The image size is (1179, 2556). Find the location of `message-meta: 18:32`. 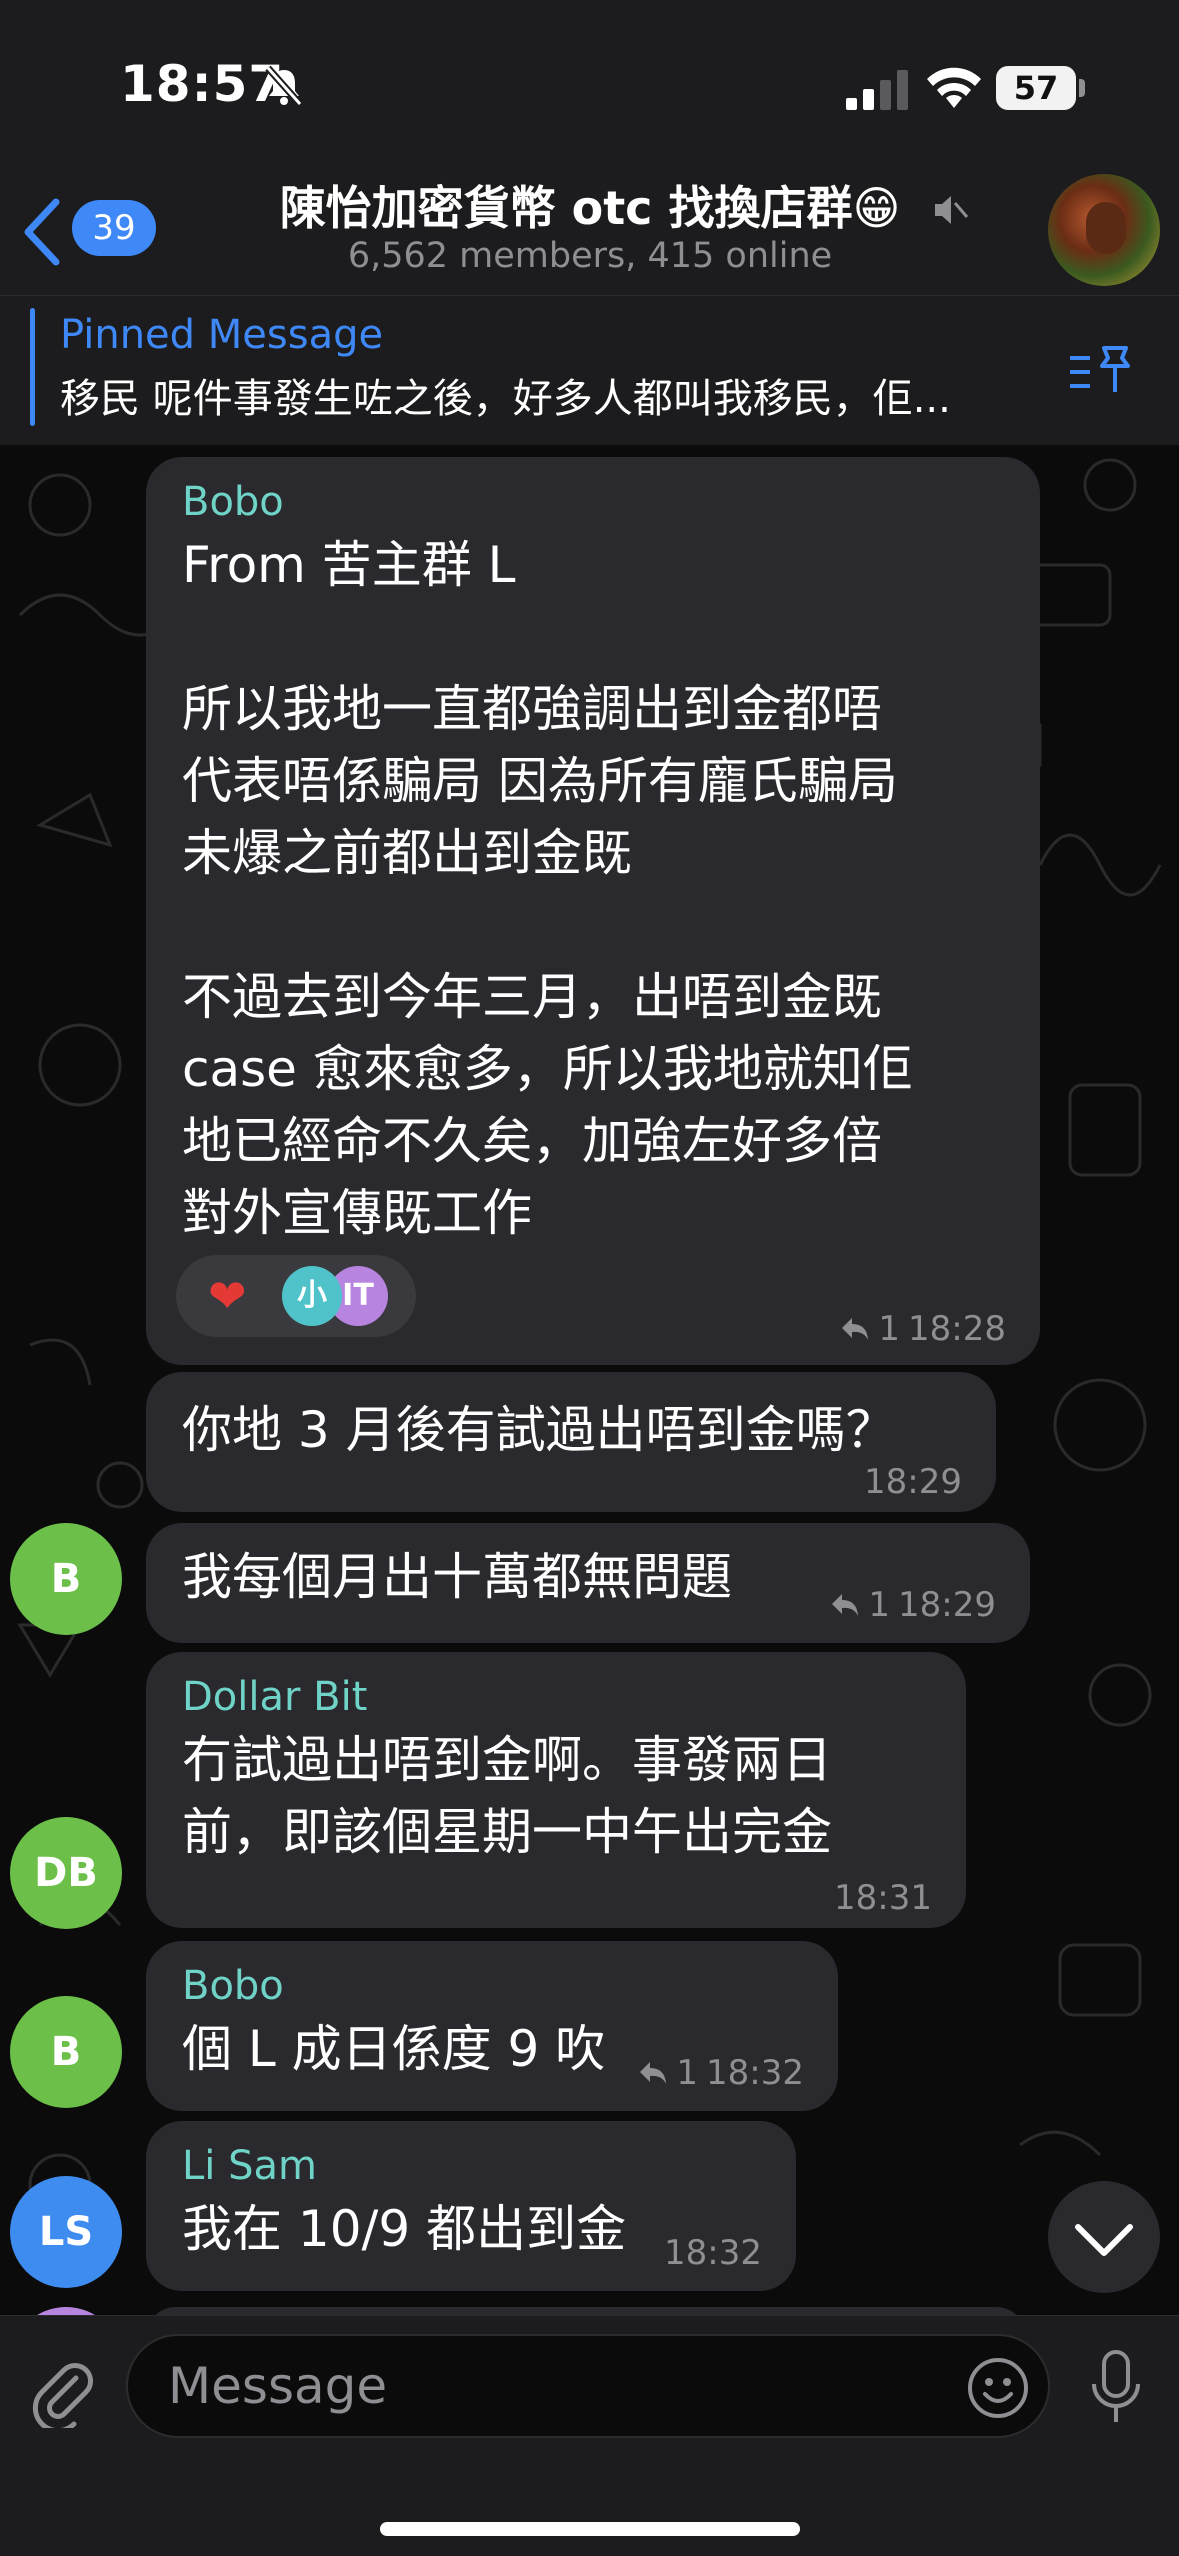

message-meta: 18:32 is located at coordinates (713, 2253).